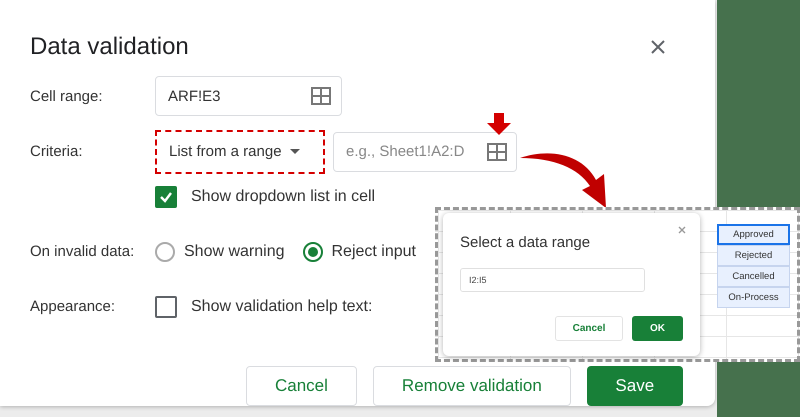  I want to click on checkbox-label: Show dropdown list in cell, so click(283, 197).